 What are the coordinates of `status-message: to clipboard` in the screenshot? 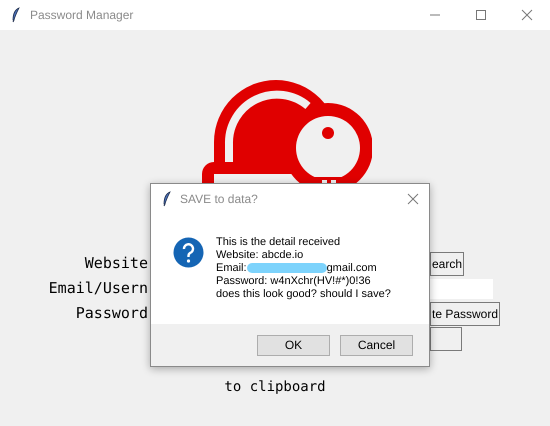 It's located at (275, 387).